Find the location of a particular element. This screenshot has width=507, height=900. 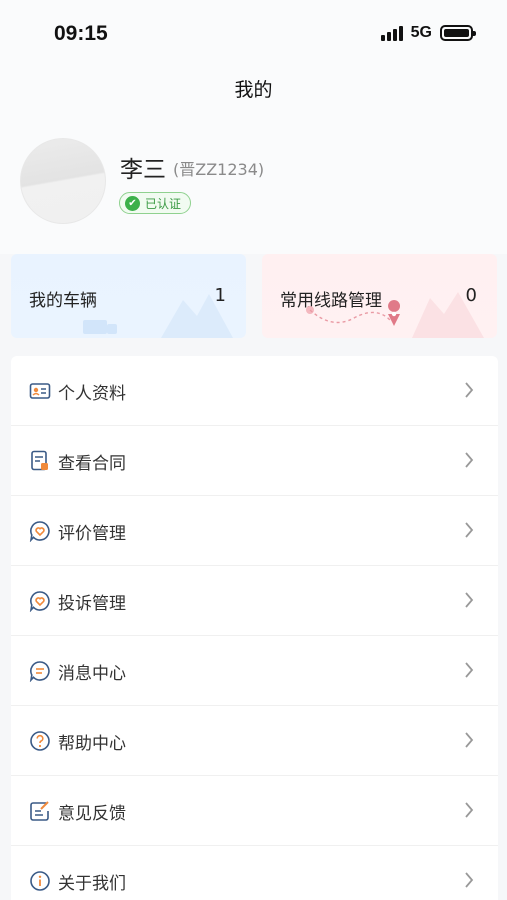

battery-icon is located at coordinates (458, 33).